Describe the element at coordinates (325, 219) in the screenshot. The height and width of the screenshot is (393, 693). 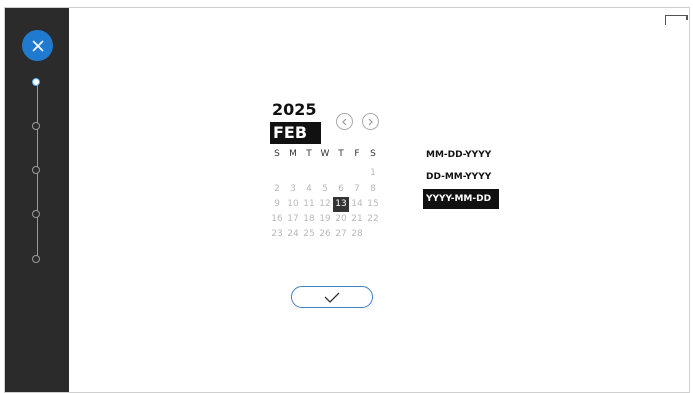
I see `day-cell: 19` at that location.